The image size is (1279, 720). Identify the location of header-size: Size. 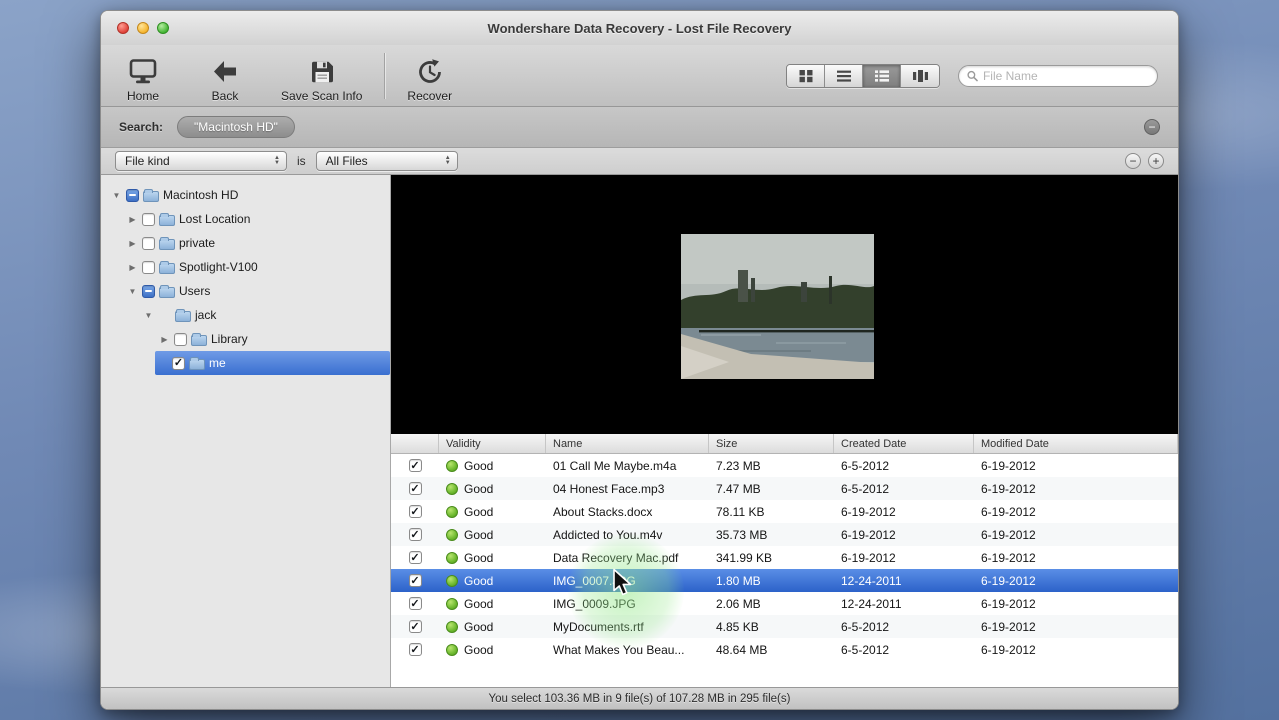
(771, 443).